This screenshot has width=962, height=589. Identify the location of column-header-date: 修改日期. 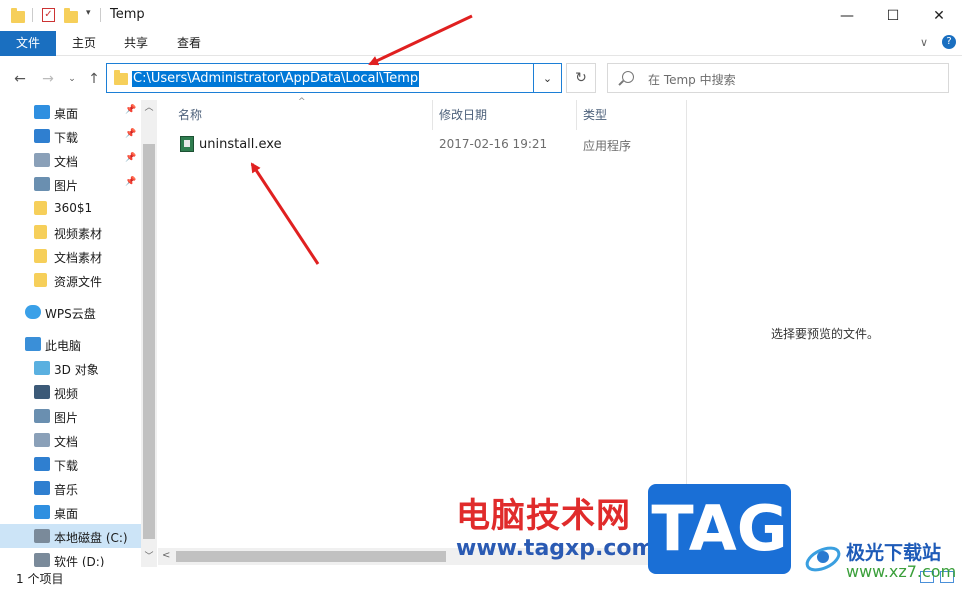
(463, 114).